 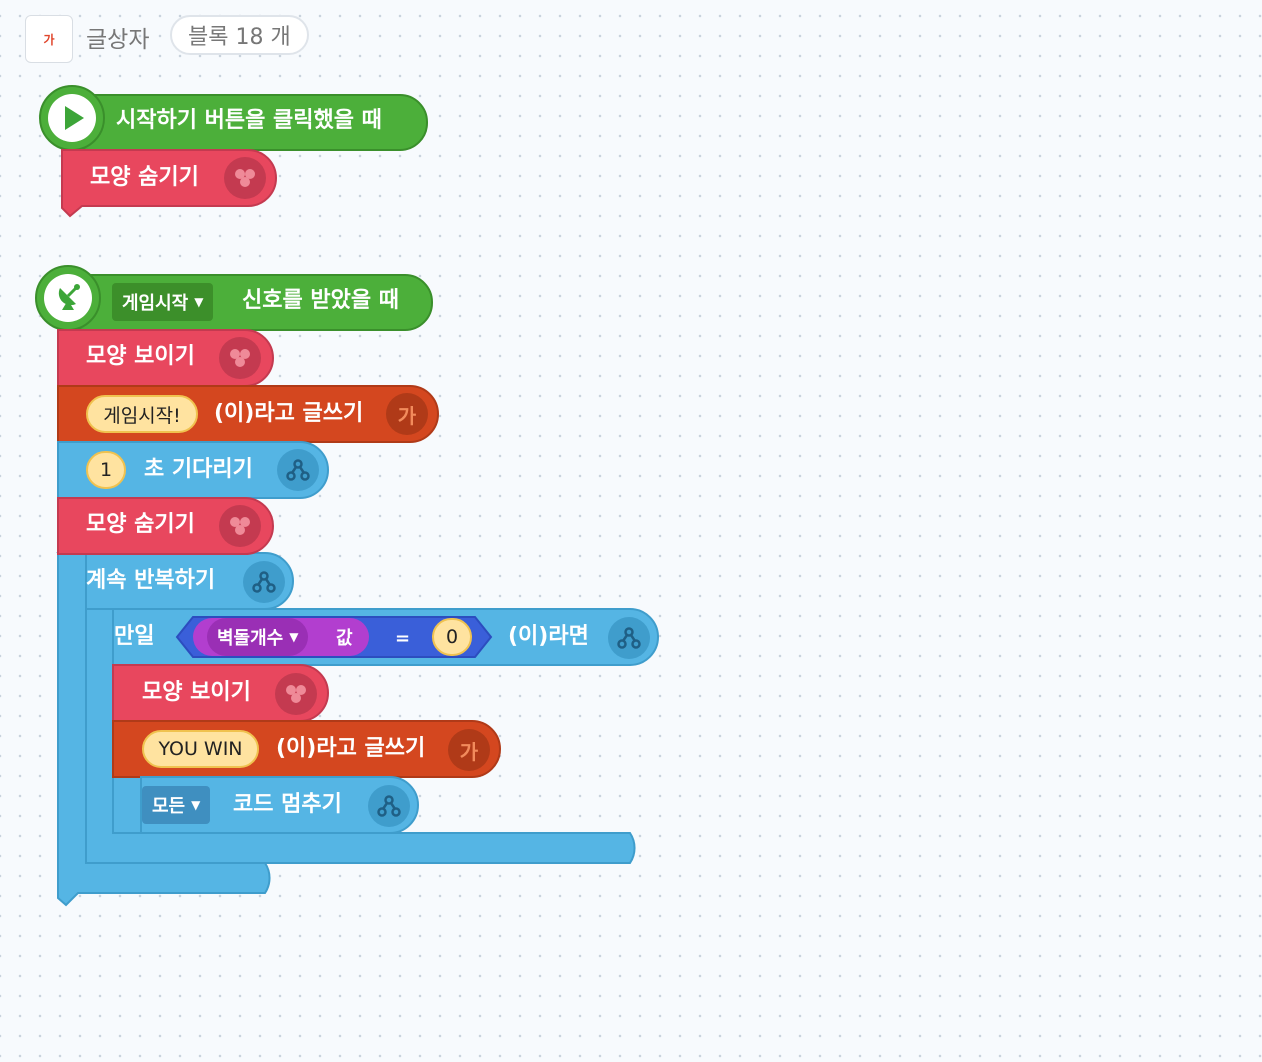 What do you see at coordinates (258, 637) in the screenshot?
I see `variable-dropdown: 벽돌개수 ▼` at bounding box center [258, 637].